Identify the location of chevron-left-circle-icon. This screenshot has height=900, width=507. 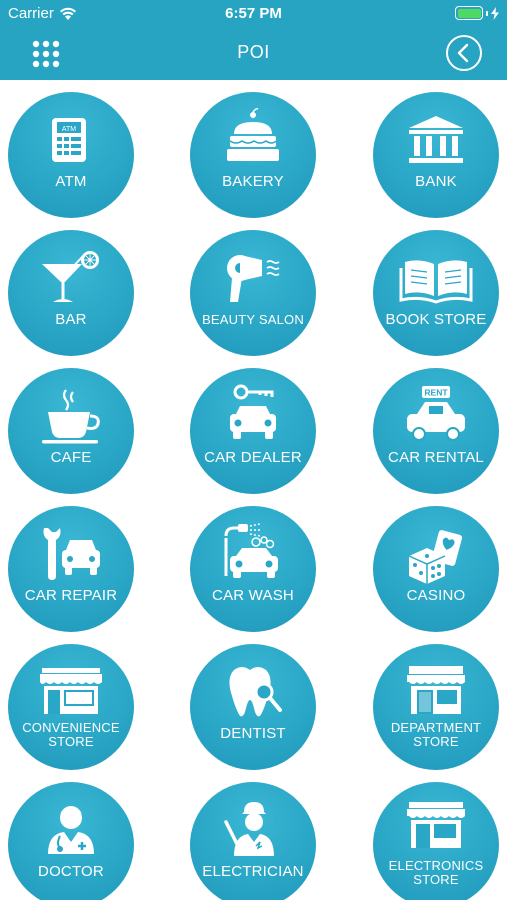
(464, 53).